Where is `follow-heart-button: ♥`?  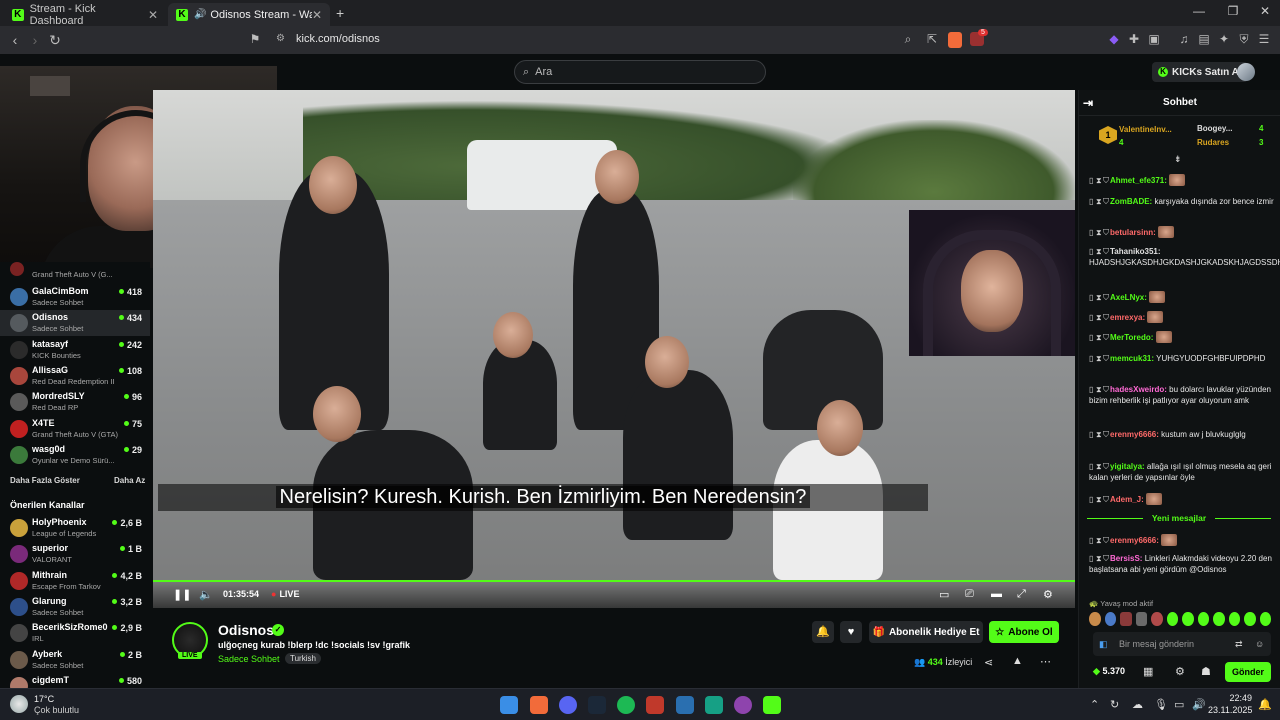 follow-heart-button: ♥ is located at coordinates (851, 632).